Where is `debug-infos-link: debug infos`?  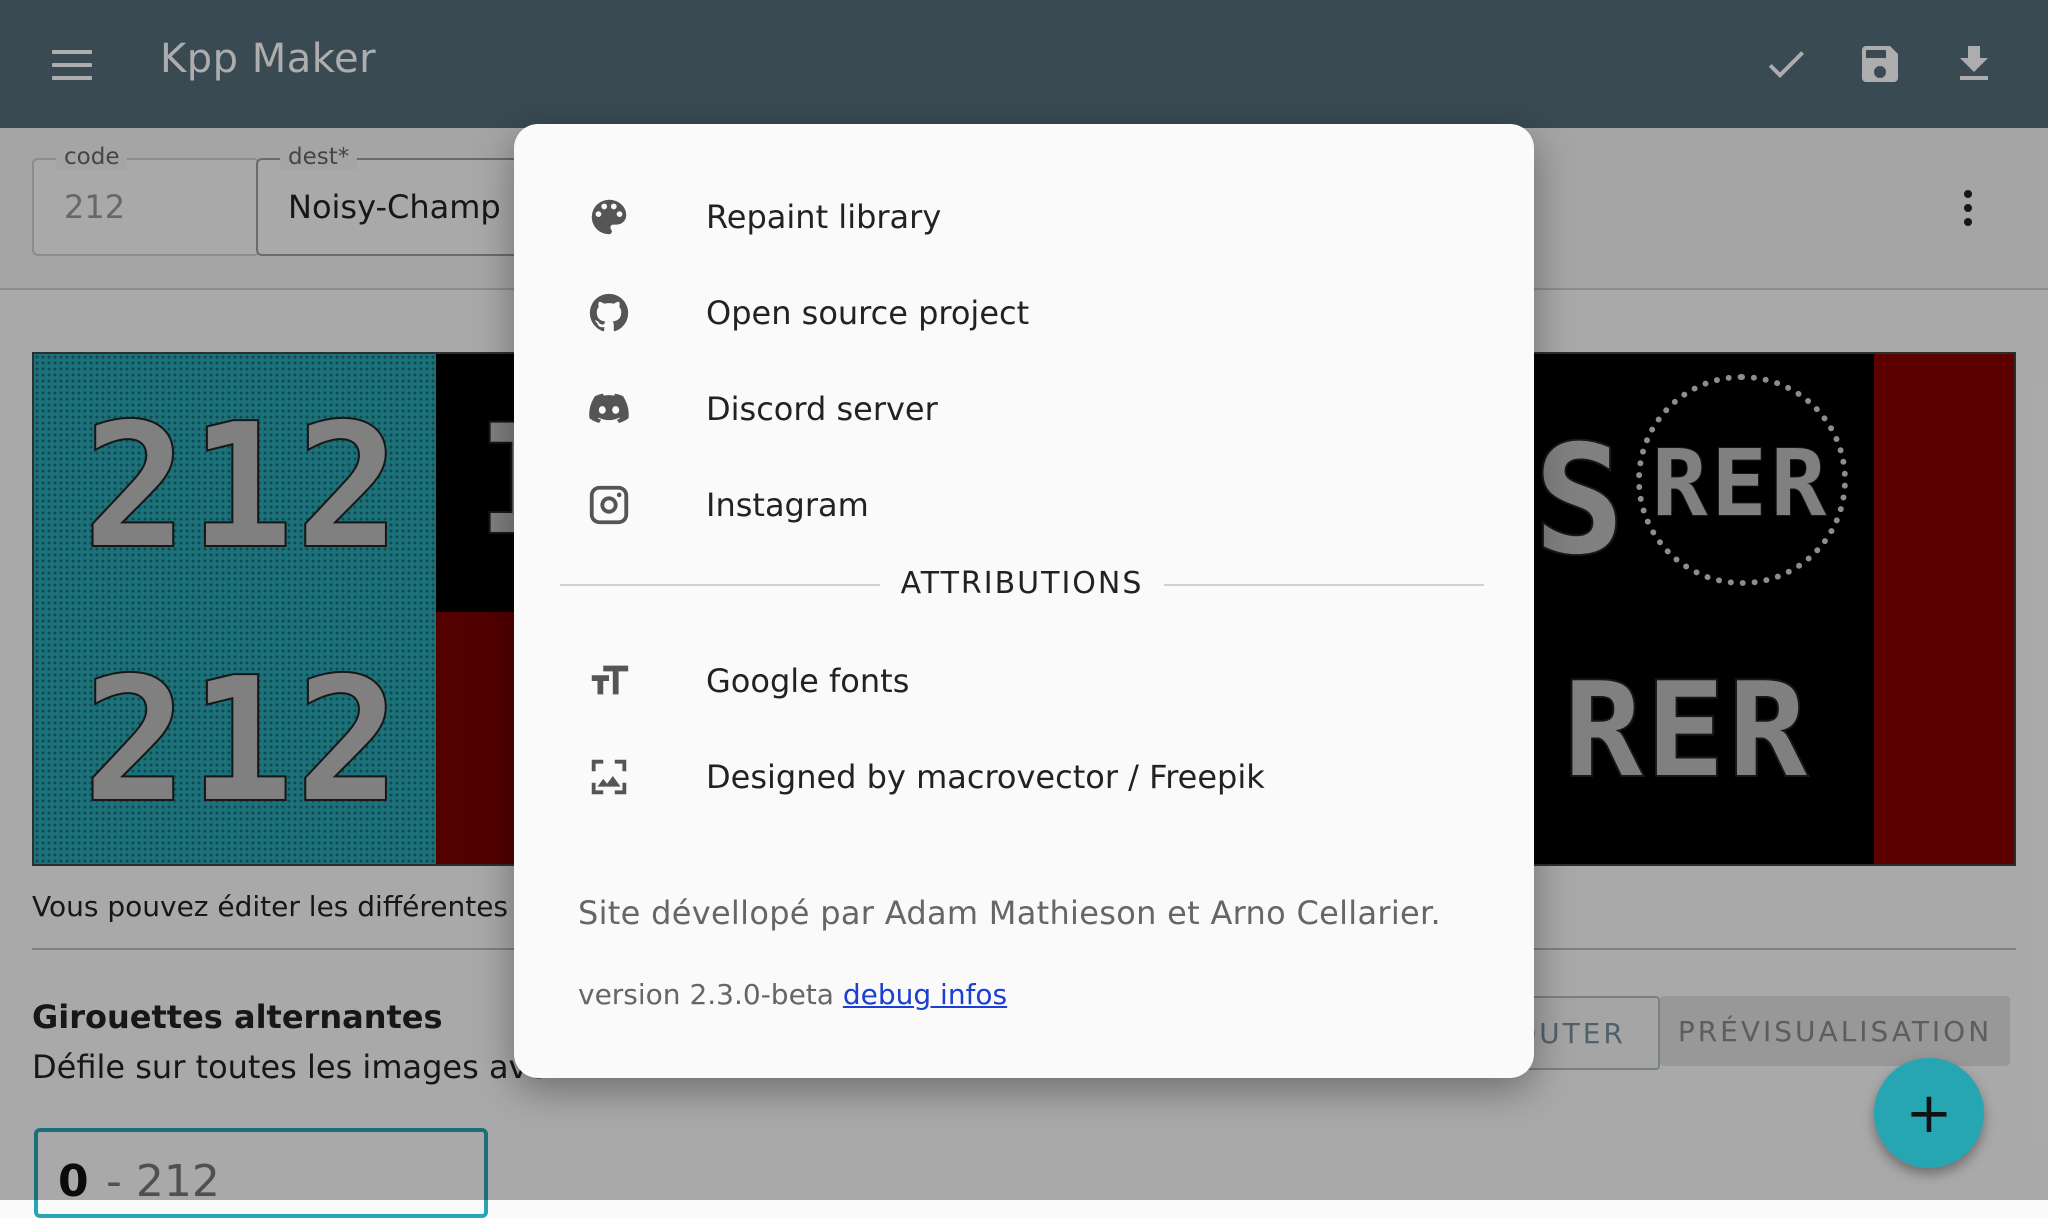 debug-infos-link: debug infos is located at coordinates (925, 994).